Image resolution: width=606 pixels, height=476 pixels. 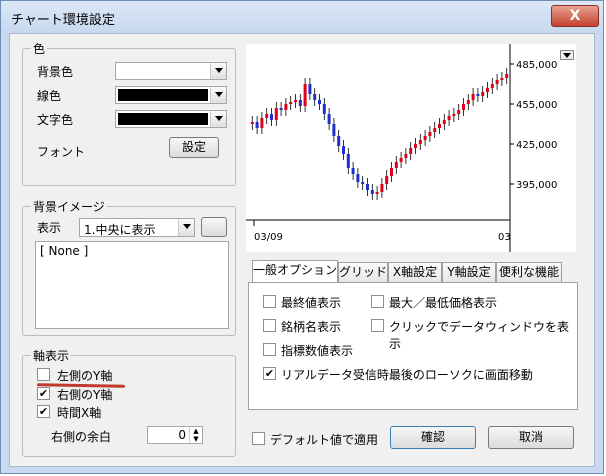 What do you see at coordinates (51, 355) in the screenshot?
I see `axis-group-label: 軸表示` at bounding box center [51, 355].